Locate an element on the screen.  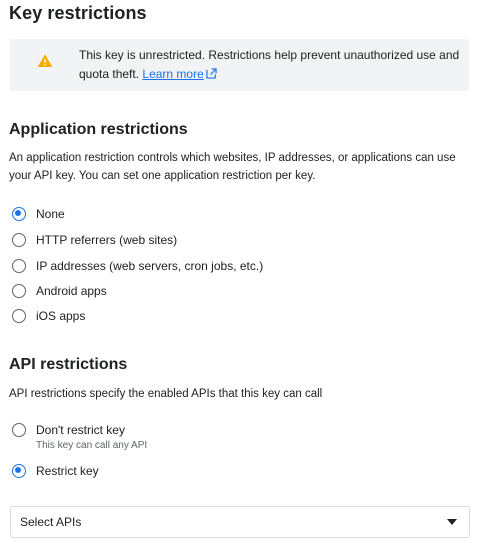
select-apis-dropdown: Select APIs is located at coordinates (240, 522).